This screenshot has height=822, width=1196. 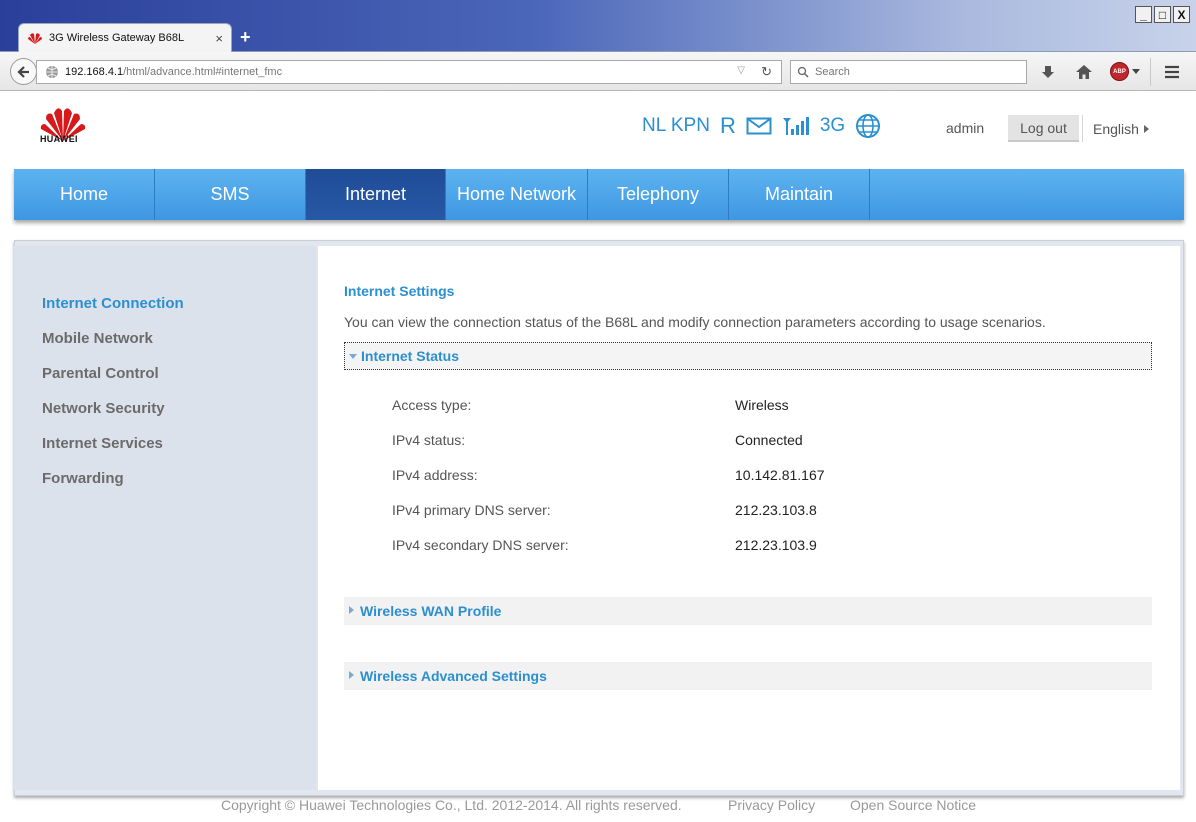 I want to click on language-selector: English, so click(x=1121, y=129).